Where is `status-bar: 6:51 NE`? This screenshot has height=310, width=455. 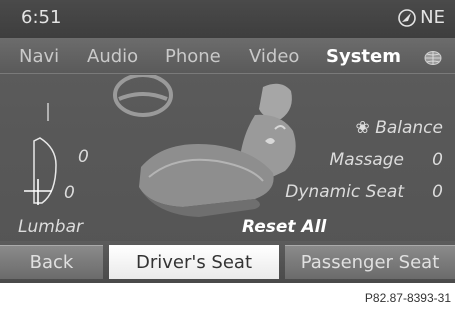
status-bar: 6:51 NE is located at coordinates (227, 19).